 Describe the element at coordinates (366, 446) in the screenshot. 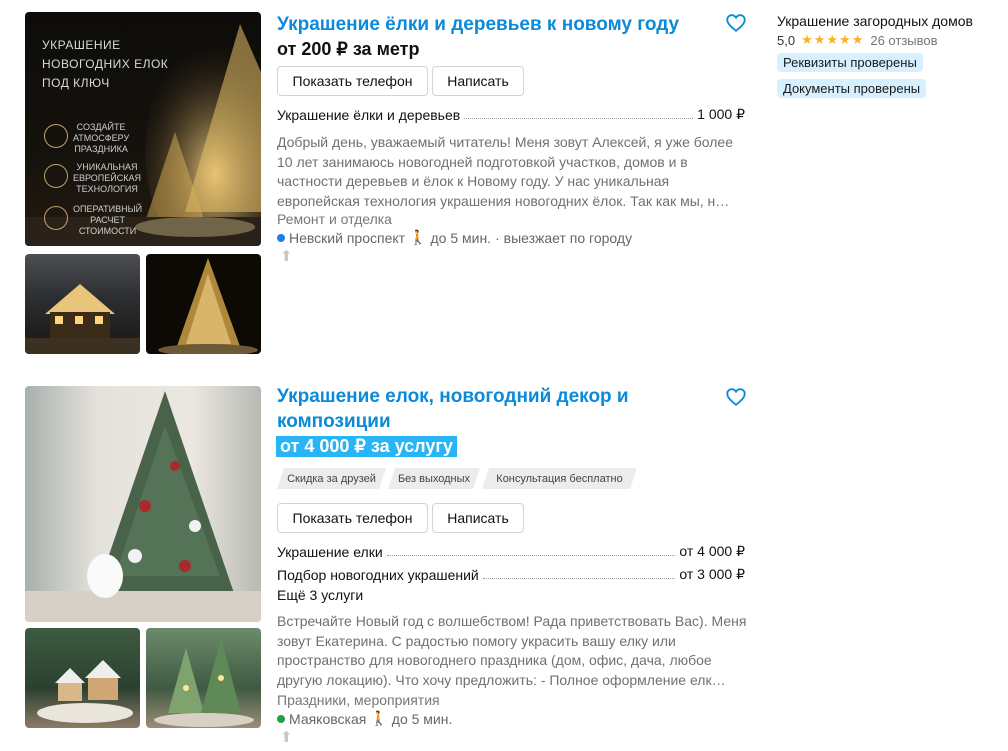

I see `listing-price: от 4 000 ₽ за услугу` at that location.